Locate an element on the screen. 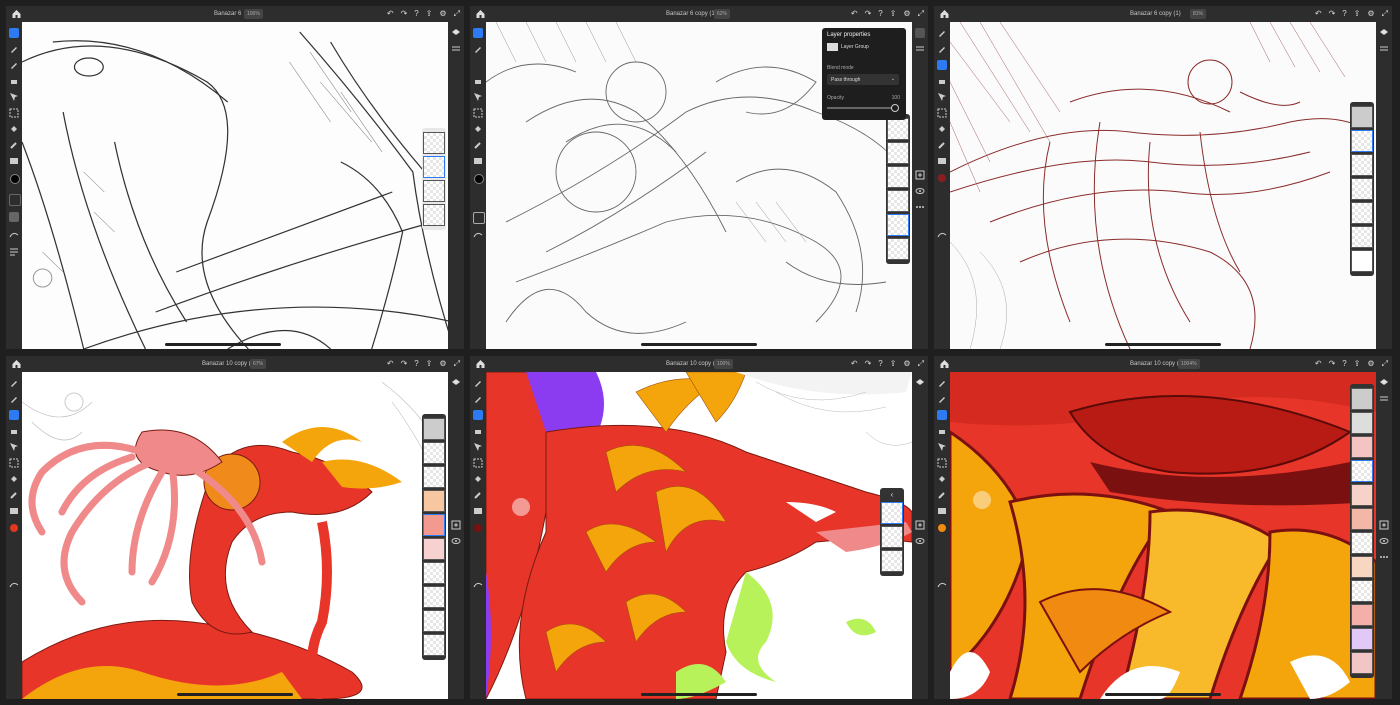 This screenshot has width=1400, height=705. zoom-level: 106% is located at coordinates (253, 14).